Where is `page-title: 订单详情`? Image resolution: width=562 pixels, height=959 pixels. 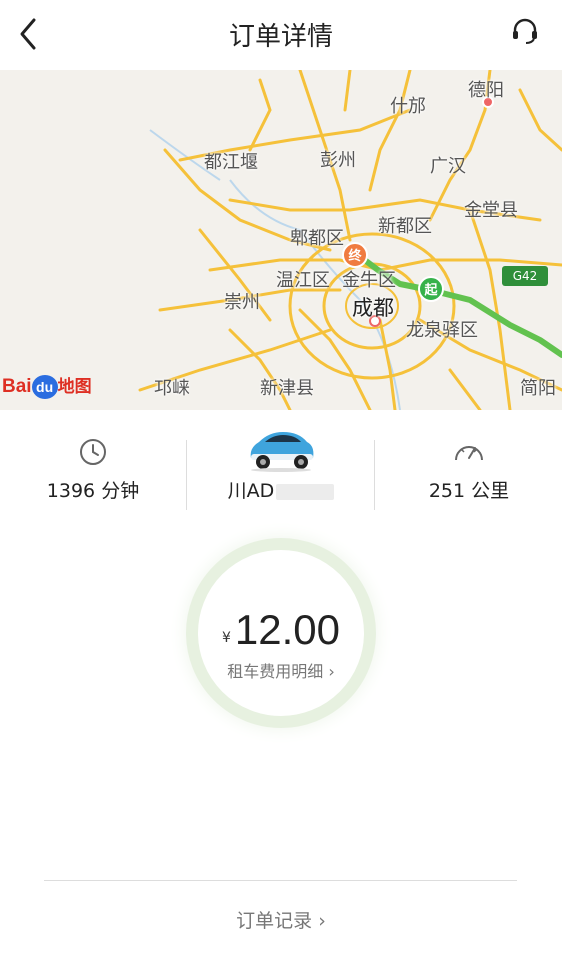 page-title: 订单详情 is located at coordinates (280, 37).